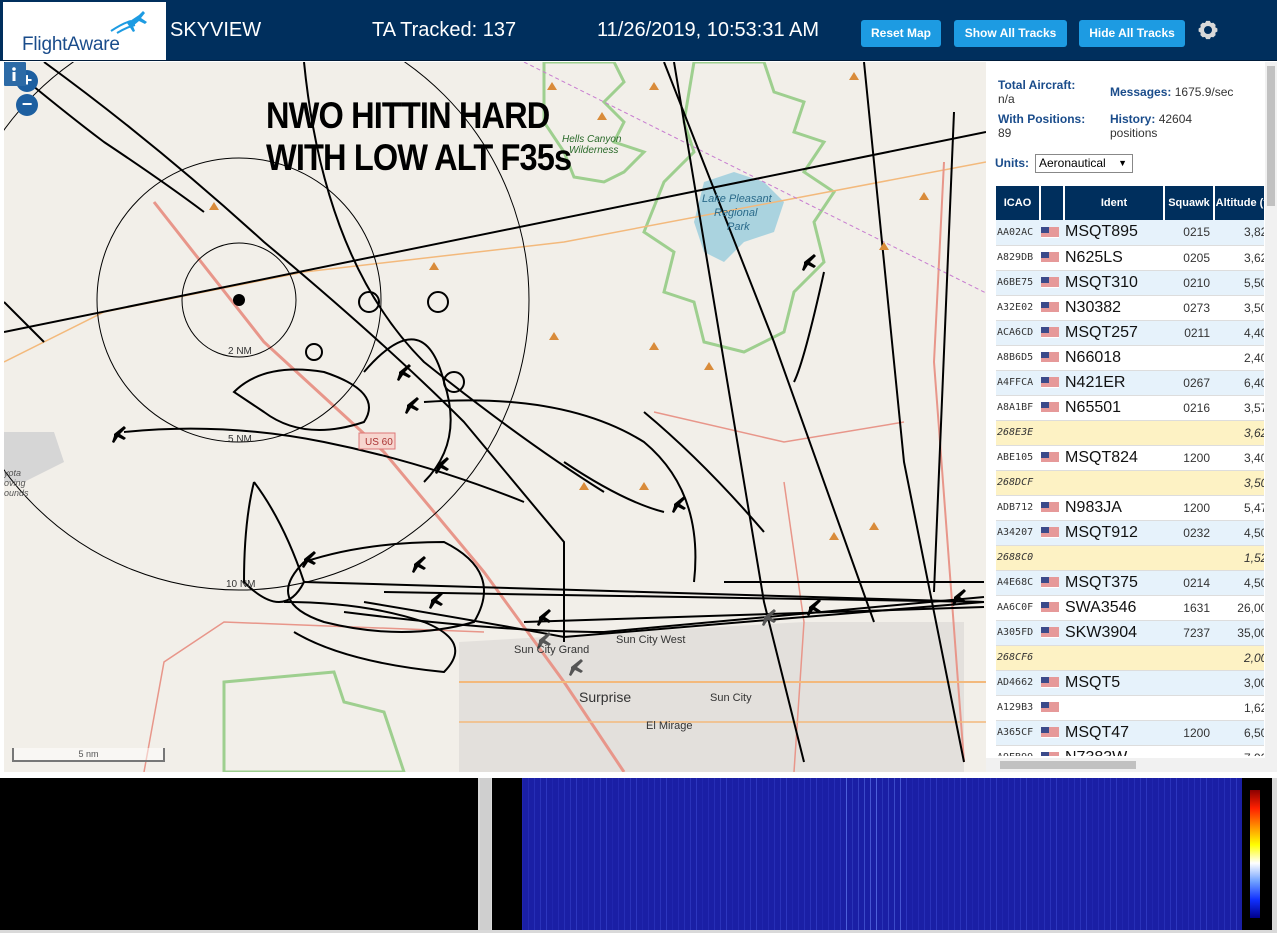  Describe the element at coordinates (1130, 233) in the screenshot. I see `table-row: AA02AC MSQT89502153,825` at that location.